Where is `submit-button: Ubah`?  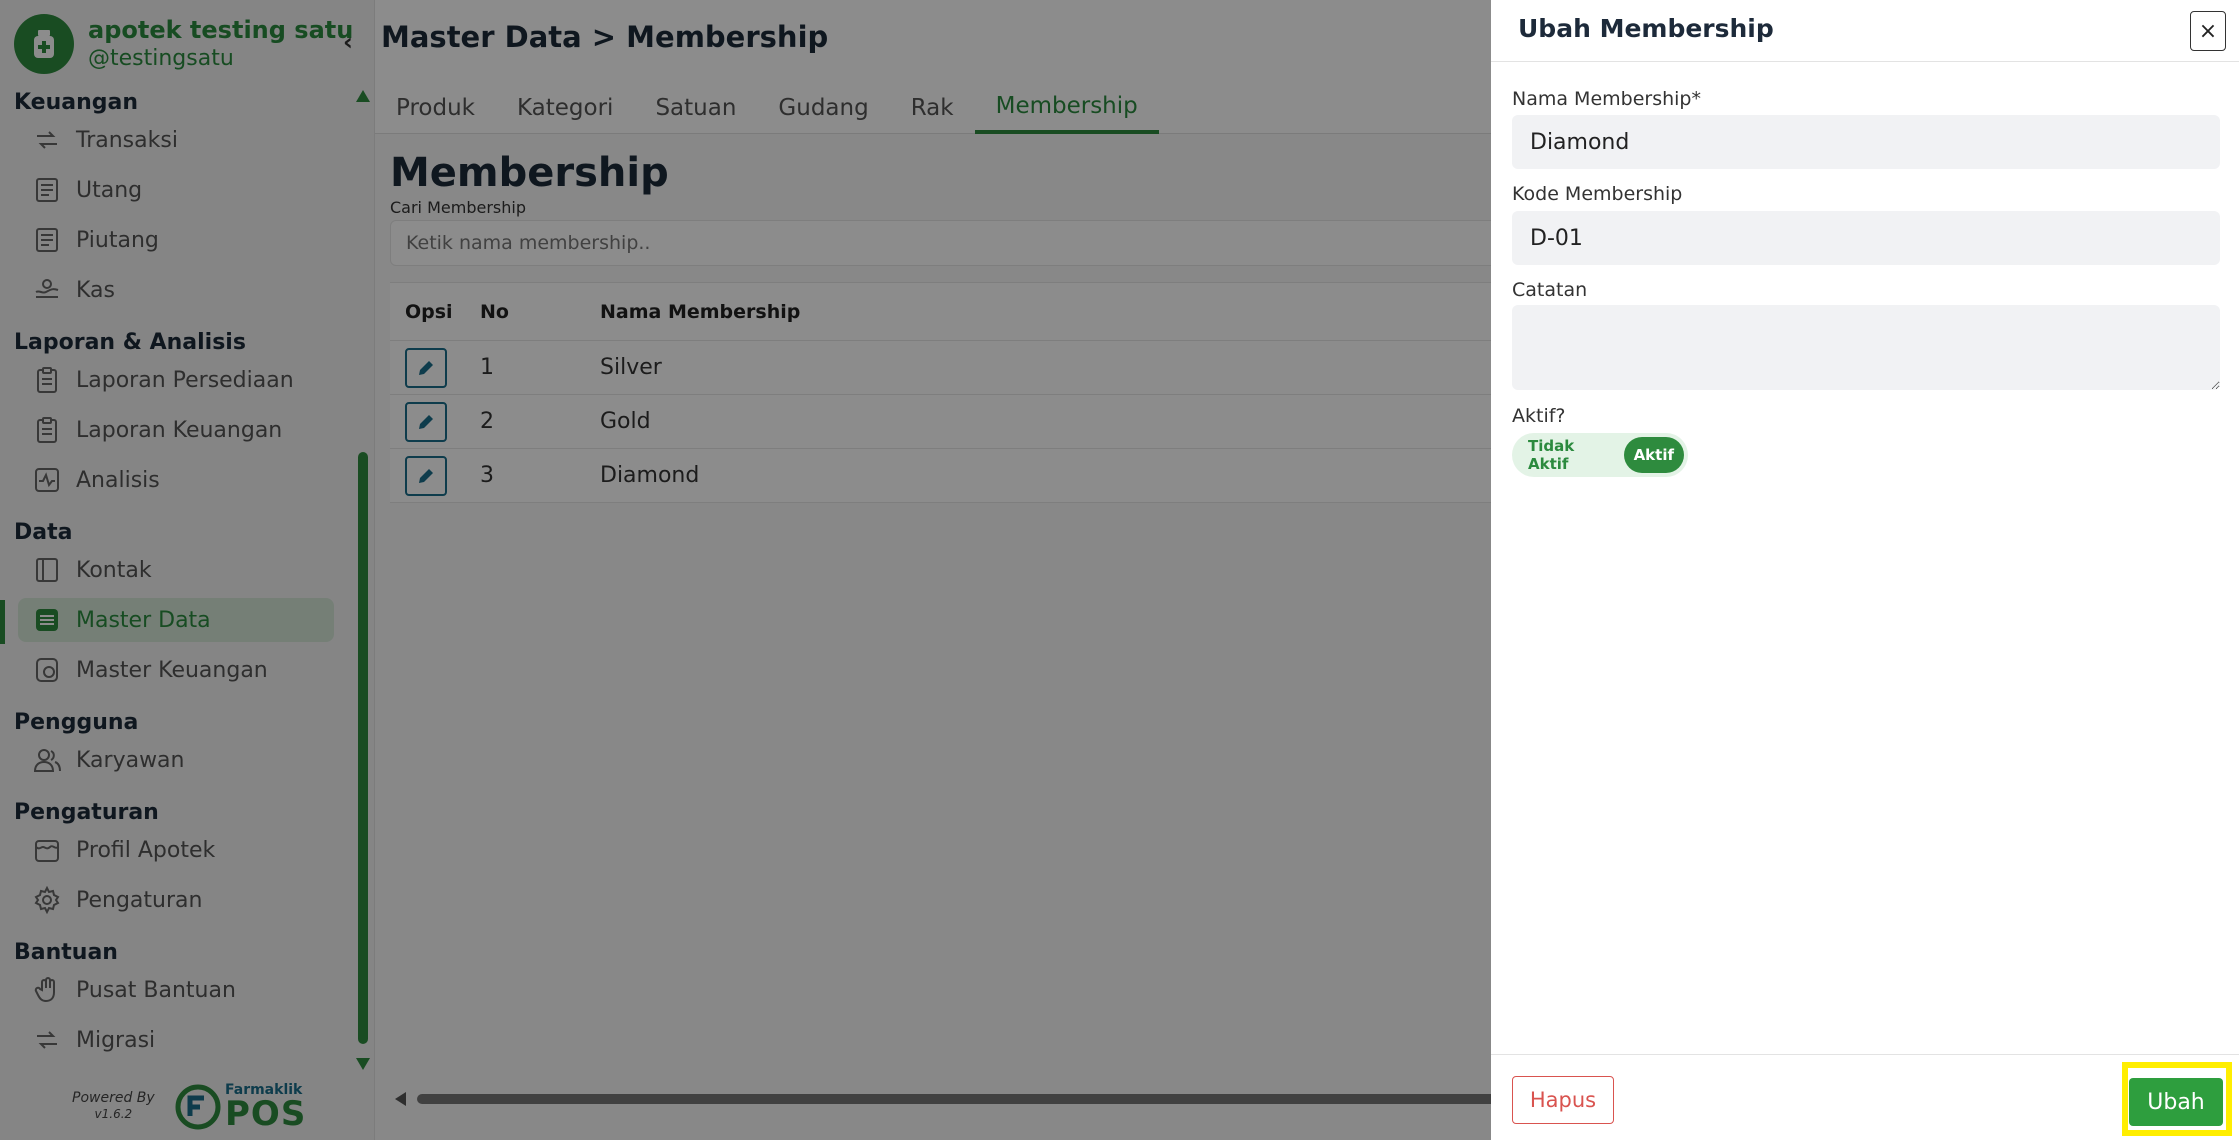 submit-button: Ubah is located at coordinates (2176, 1102).